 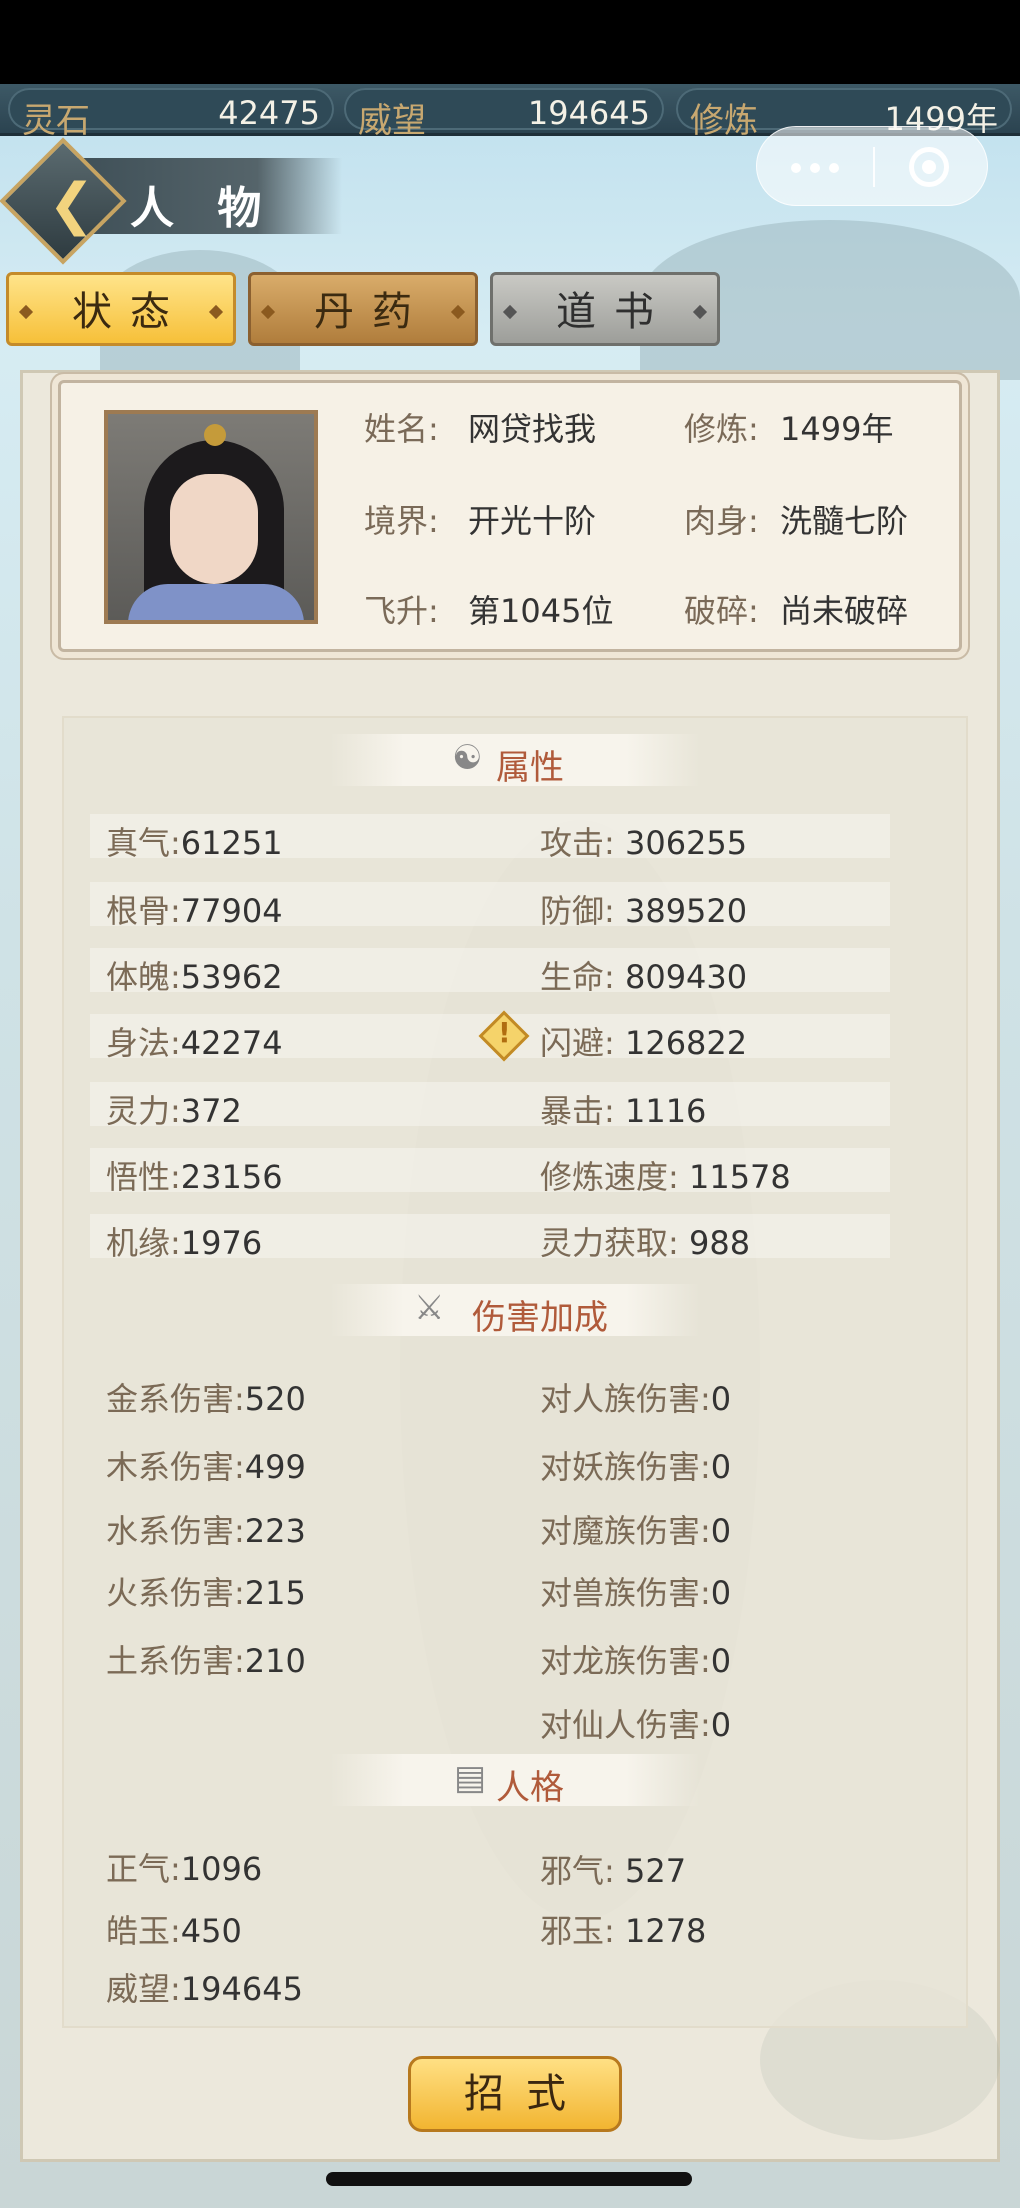 What do you see at coordinates (206, 1399) in the screenshot?
I see `stat-row: 金系伤害:520` at bounding box center [206, 1399].